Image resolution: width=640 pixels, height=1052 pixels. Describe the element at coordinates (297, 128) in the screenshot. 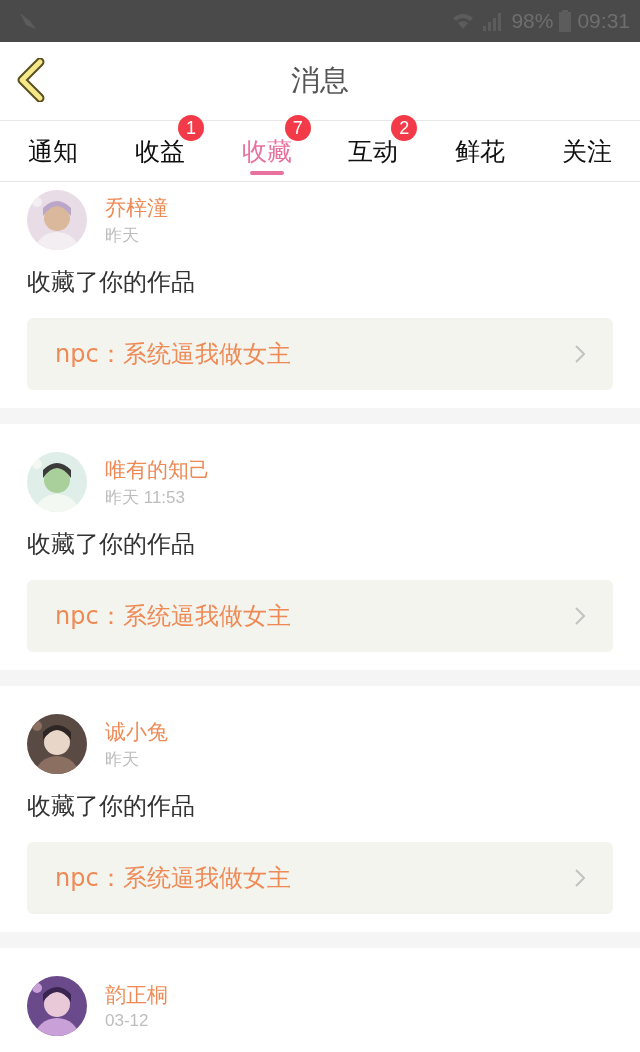

I see `count-badge: 7` at that location.